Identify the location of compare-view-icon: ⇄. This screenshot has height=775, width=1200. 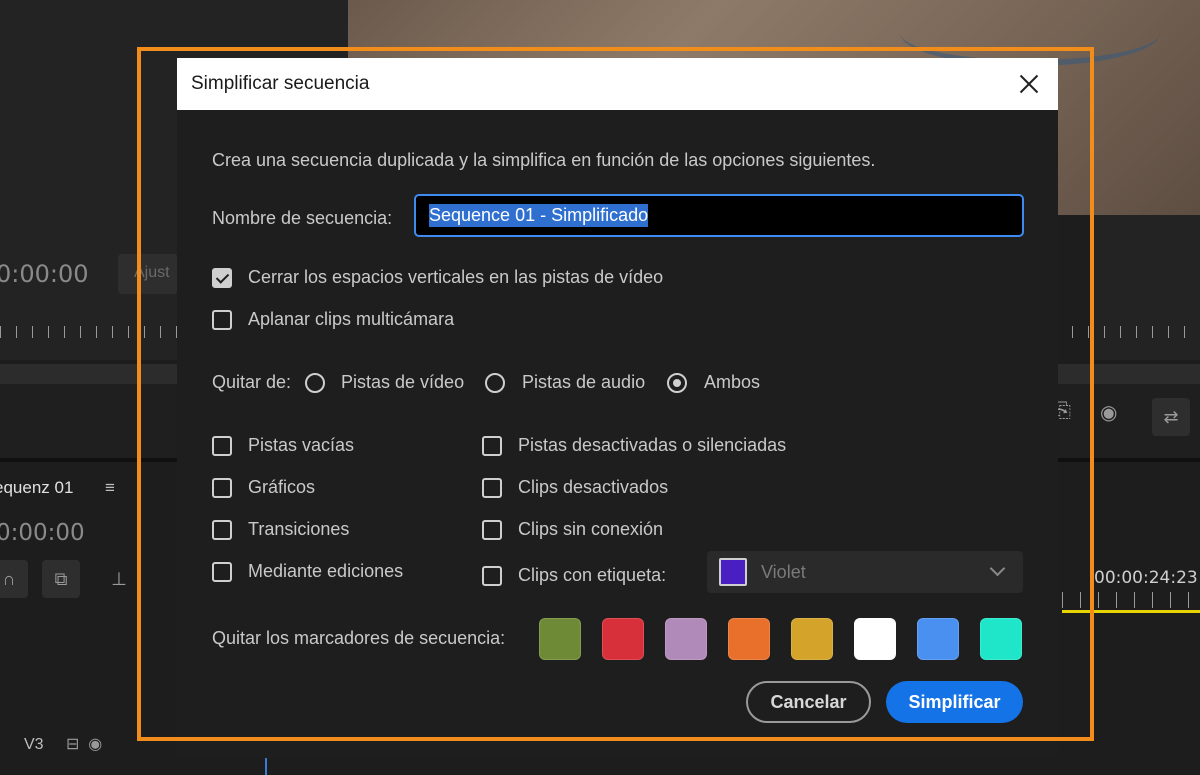
(1171, 417).